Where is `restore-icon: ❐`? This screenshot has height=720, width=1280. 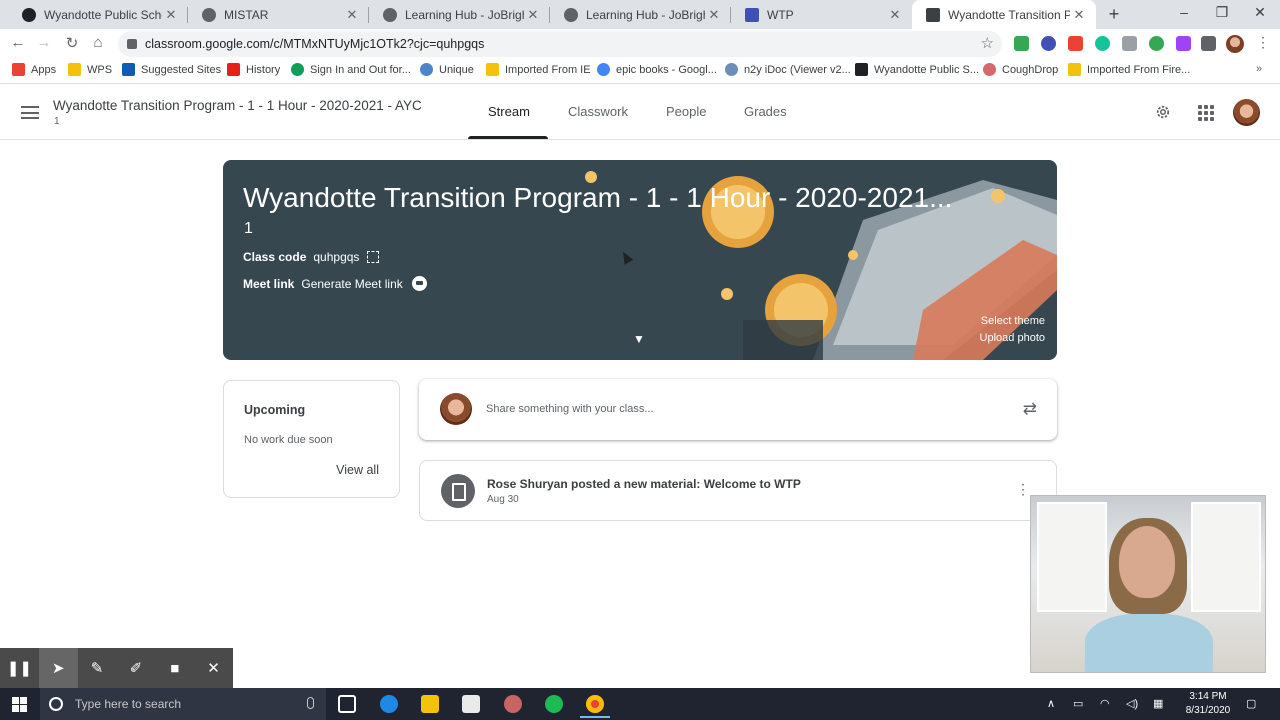 restore-icon: ❐ is located at coordinates (1222, 12).